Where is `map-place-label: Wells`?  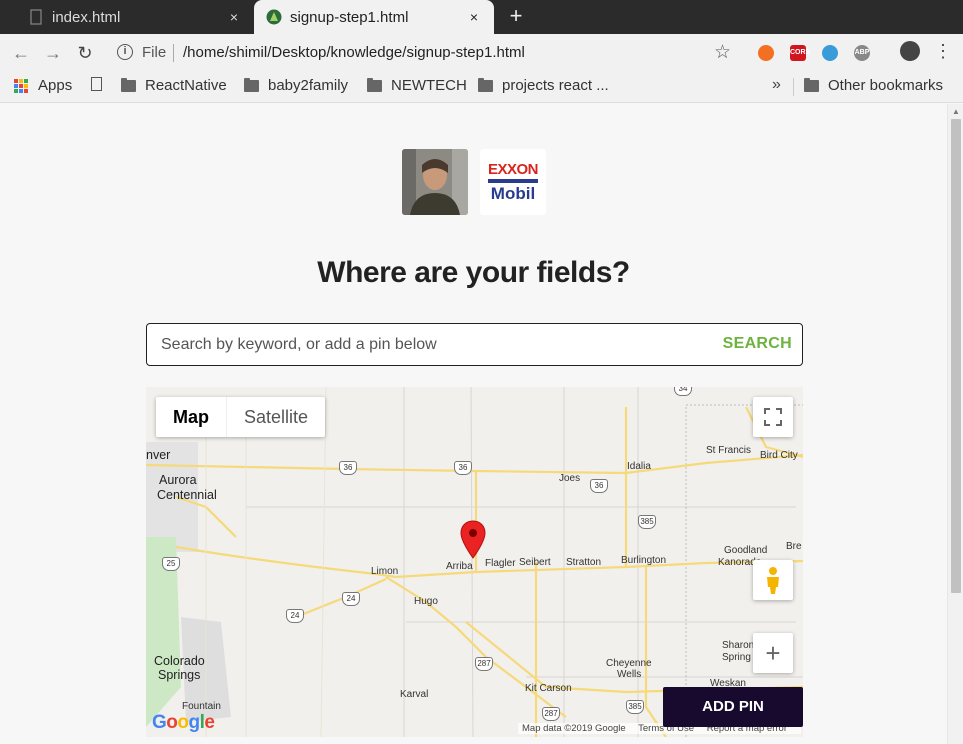
map-place-label: Wells is located at coordinates (629, 674).